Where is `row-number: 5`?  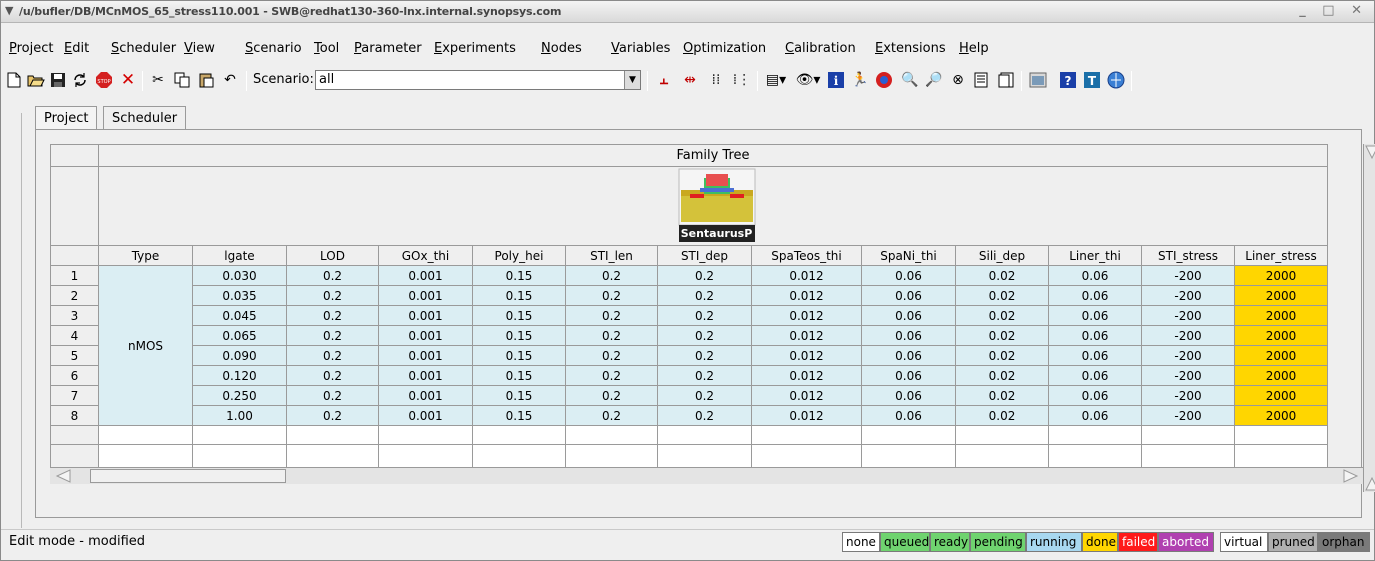 row-number: 5 is located at coordinates (75, 356).